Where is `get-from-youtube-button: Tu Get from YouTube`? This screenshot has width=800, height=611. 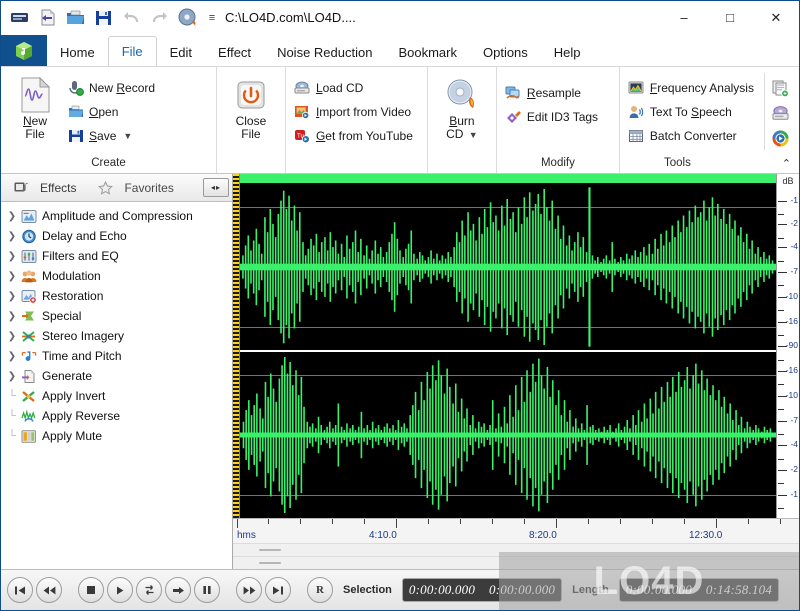
get-from-youtube-button: Tu Get from YouTube is located at coordinates (354, 136).